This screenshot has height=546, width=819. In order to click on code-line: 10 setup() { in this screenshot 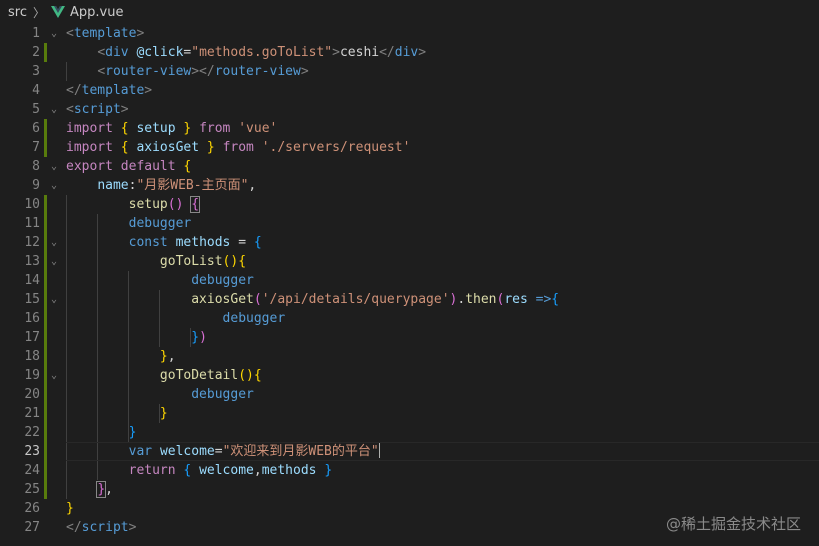, I will do `click(409, 204)`.